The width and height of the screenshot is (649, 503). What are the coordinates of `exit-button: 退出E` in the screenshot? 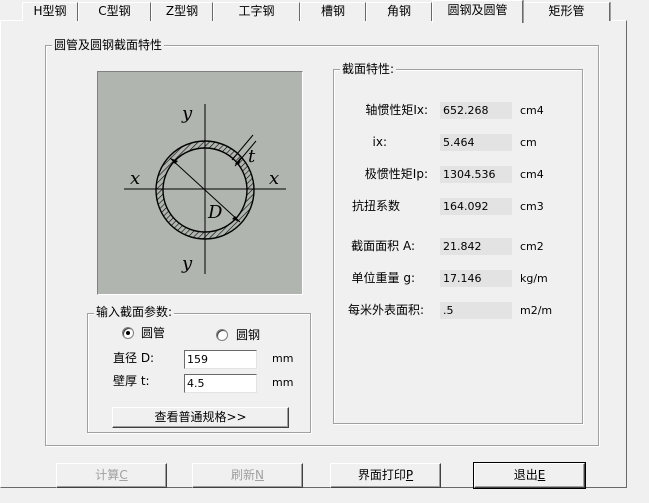 It's located at (529, 475).